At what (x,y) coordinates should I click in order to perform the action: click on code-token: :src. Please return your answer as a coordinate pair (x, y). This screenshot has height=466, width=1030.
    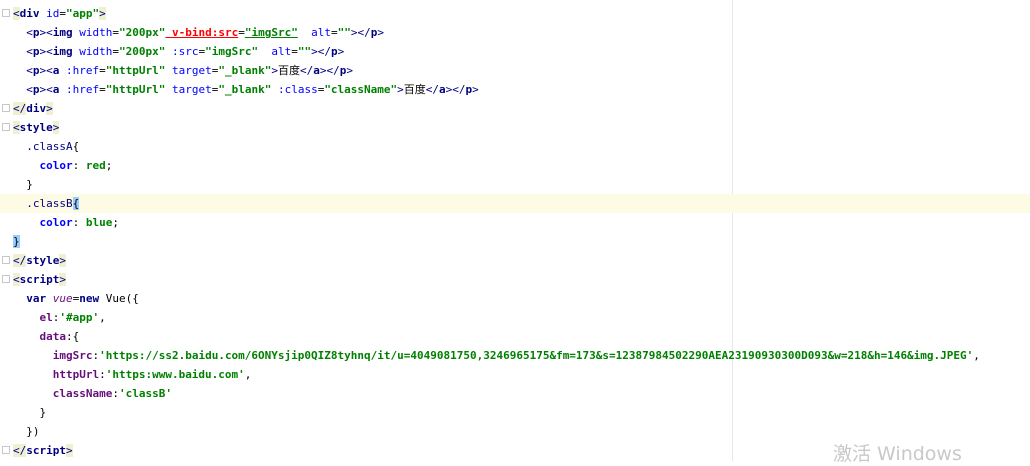
    Looking at the image, I should click on (225, 32).